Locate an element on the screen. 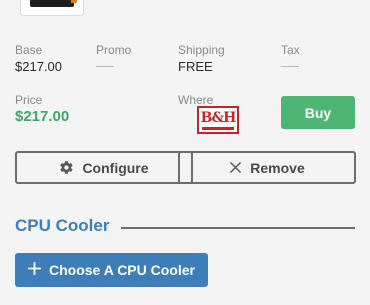  configure-button: Configure is located at coordinates (104, 167).